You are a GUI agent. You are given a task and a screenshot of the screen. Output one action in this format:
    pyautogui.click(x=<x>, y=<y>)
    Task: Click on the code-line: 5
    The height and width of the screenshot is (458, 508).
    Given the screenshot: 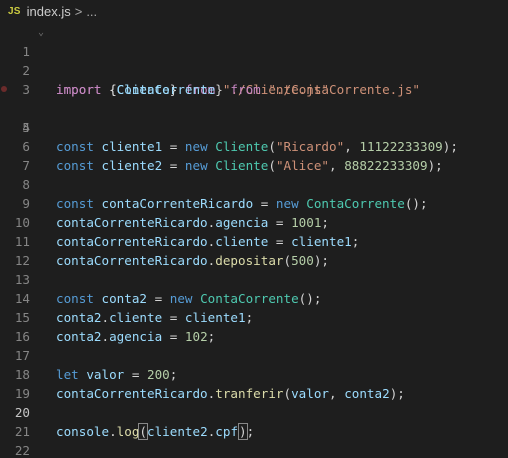 What is the action you would take?
    pyautogui.click(x=254, y=117)
    